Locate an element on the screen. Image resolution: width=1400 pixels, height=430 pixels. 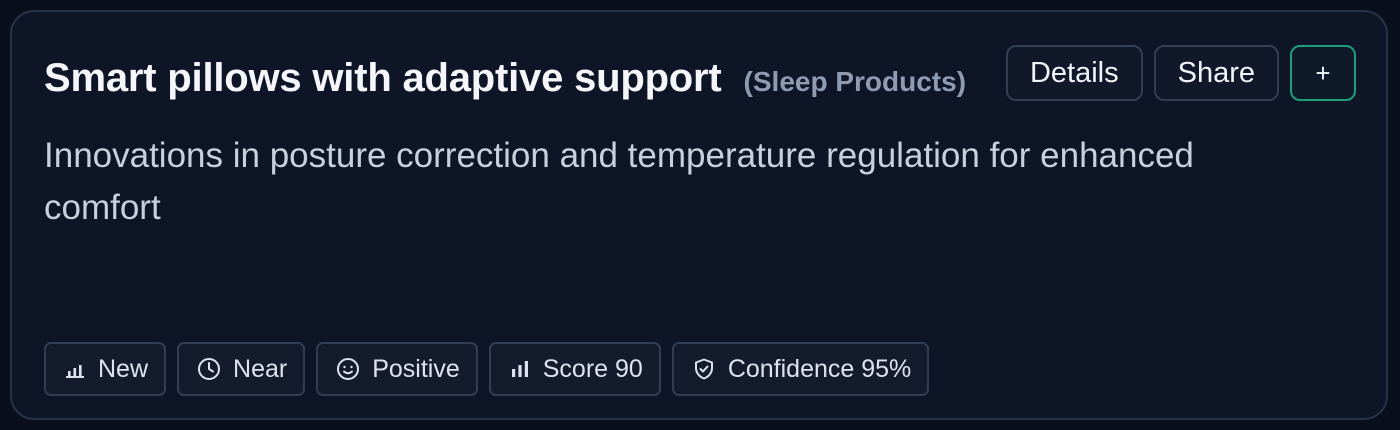
chip-score: Score 90 is located at coordinates (574, 369).